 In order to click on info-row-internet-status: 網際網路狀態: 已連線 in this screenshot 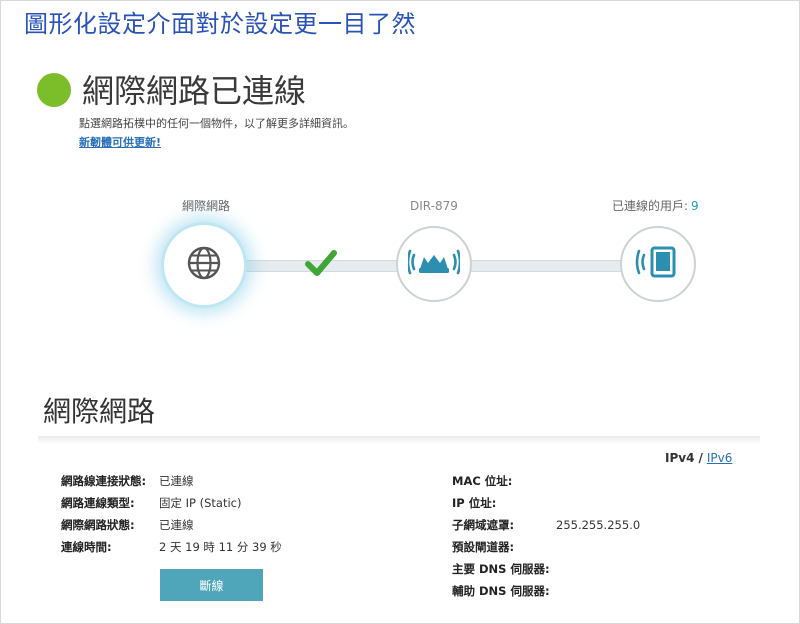, I will do `click(171, 525)`.